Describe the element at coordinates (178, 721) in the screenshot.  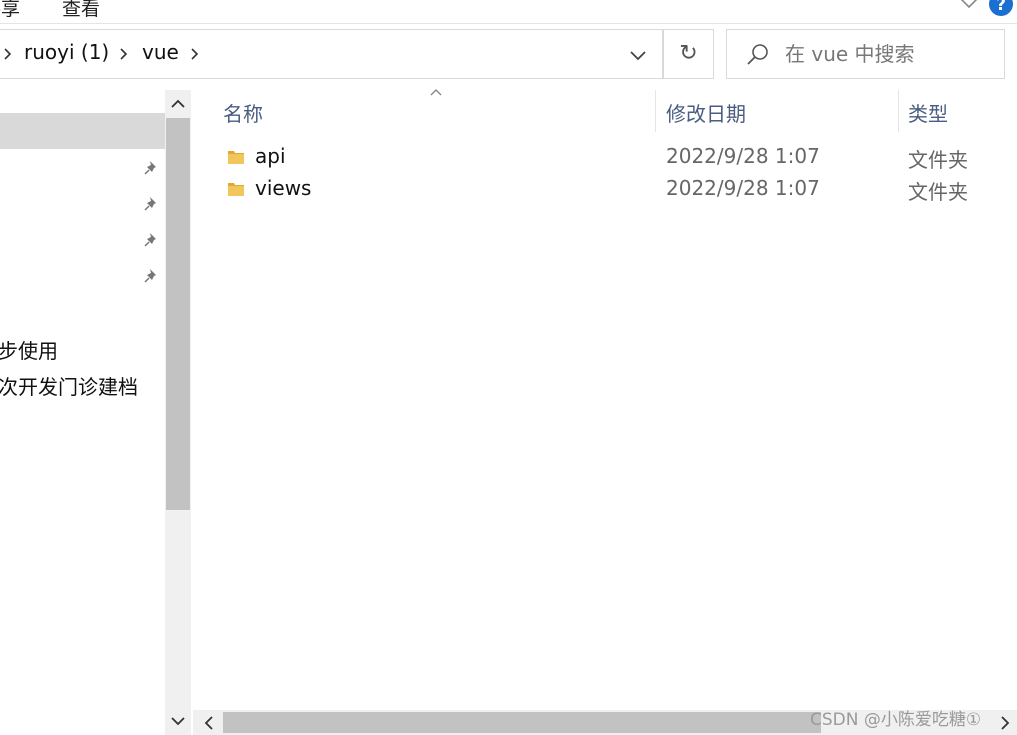
I see `scroll-down-icon` at that location.